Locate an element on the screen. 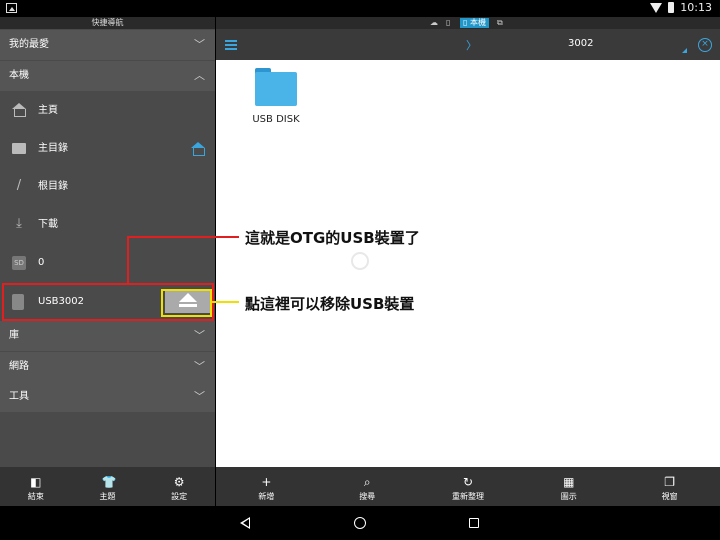 This screenshot has width=720, height=540. battery-icon is located at coordinates (671, 7).